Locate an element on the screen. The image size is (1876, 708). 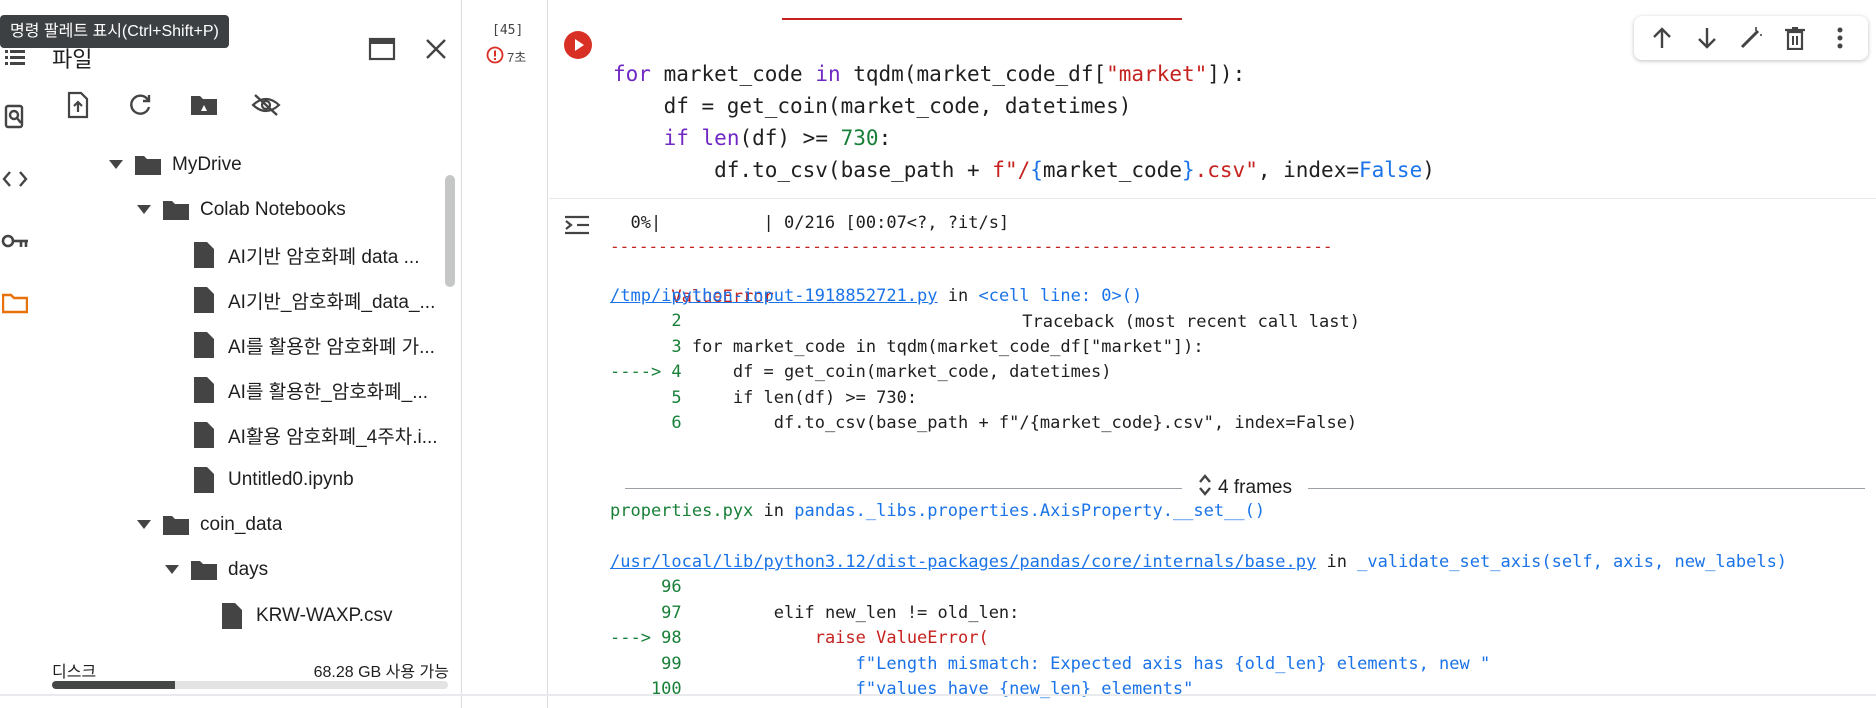
output-actions-icon is located at coordinates (578, 226).